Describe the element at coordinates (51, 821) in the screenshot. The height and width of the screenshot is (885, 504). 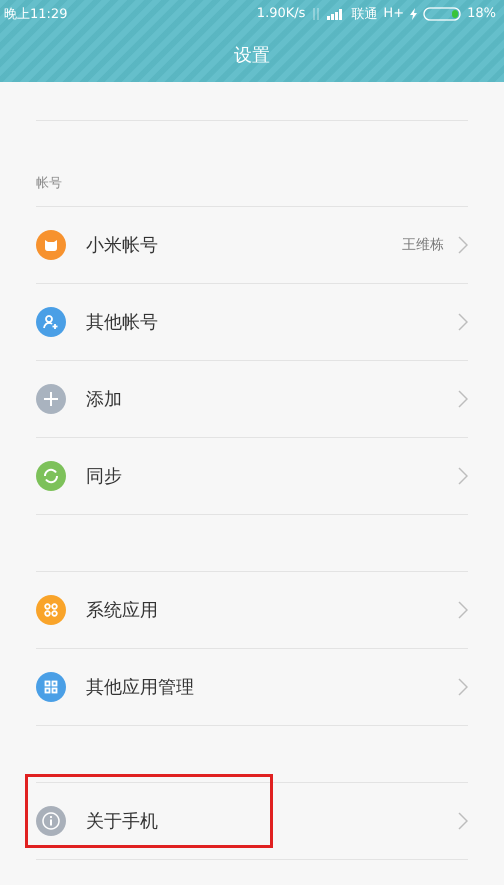
I see `info-icon` at that location.